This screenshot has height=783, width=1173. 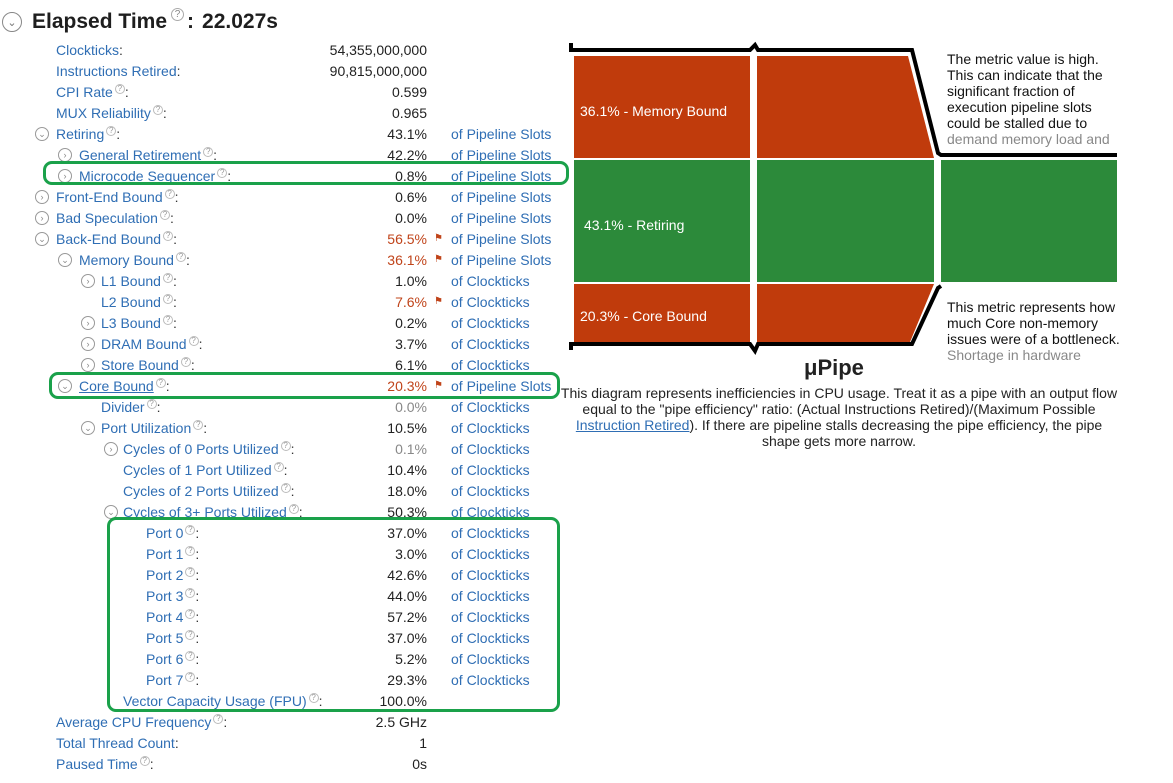 I want to click on metric-label: Cycles of 1 Port Utilized, so click(x=197, y=470).